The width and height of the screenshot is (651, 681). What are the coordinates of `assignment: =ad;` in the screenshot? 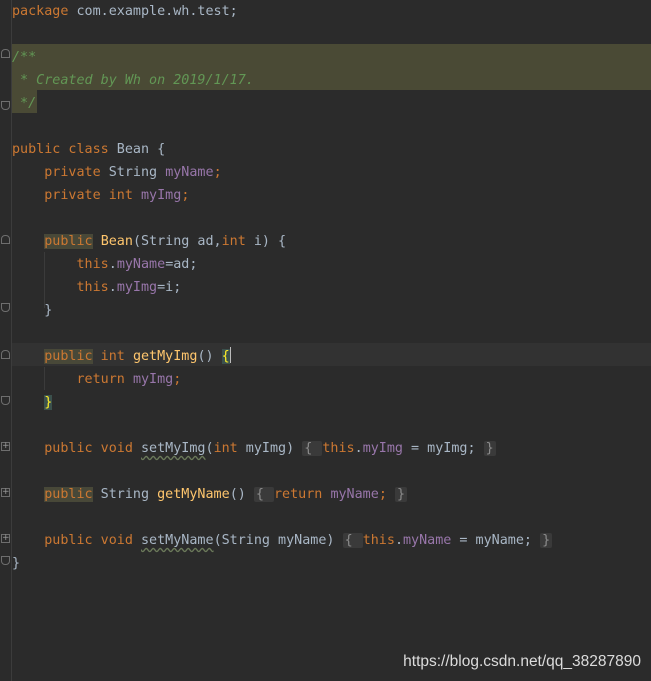 It's located at (181, 264).